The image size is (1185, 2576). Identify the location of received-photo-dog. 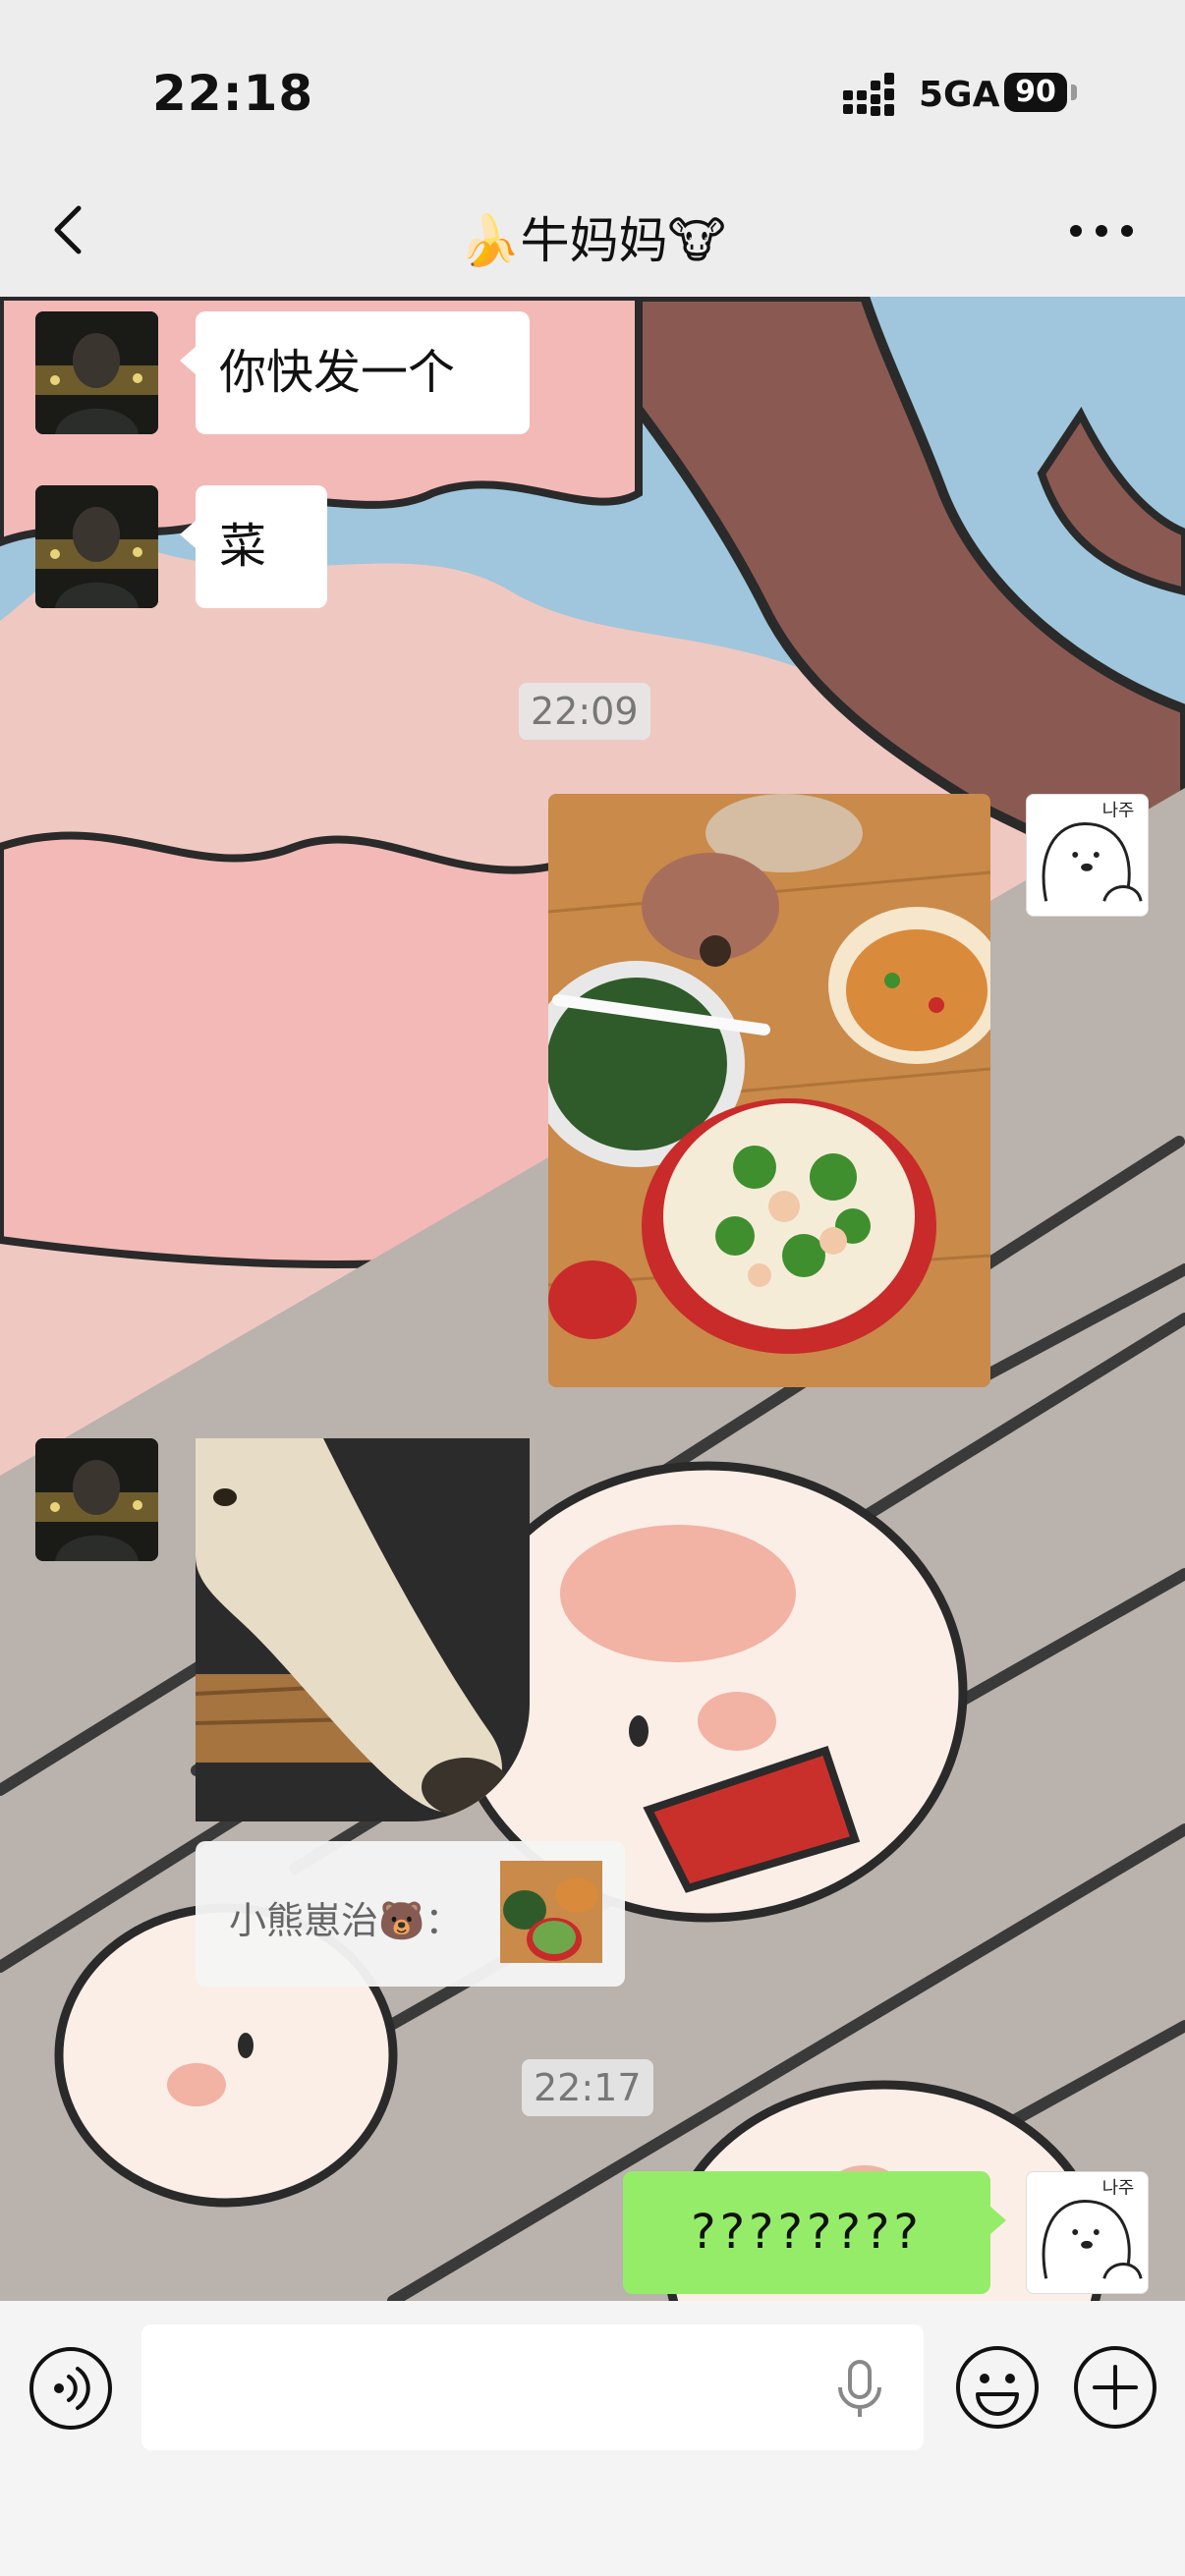
(363, 1629).